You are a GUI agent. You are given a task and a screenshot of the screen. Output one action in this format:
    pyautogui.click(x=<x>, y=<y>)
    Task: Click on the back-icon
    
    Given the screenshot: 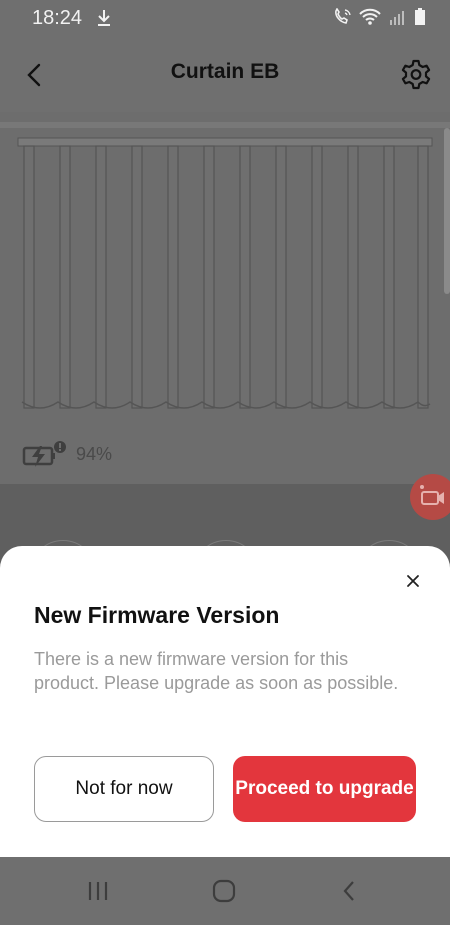 What is the action you would take?
    pyautogui.click(x=350, y=891)
    